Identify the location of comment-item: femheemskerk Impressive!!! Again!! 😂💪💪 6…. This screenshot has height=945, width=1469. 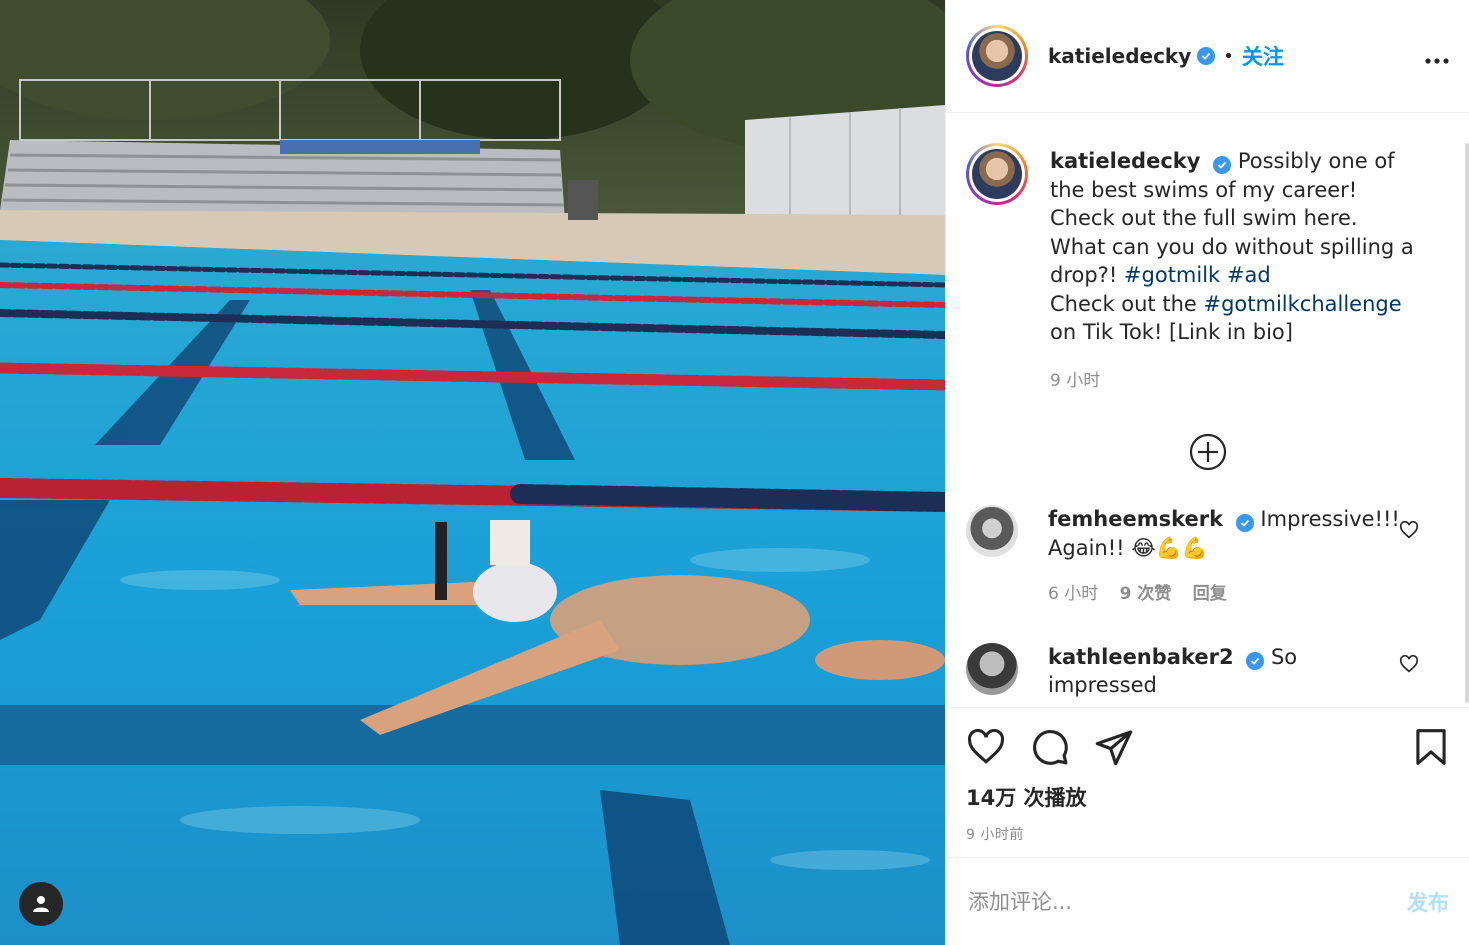
(1207, 557).